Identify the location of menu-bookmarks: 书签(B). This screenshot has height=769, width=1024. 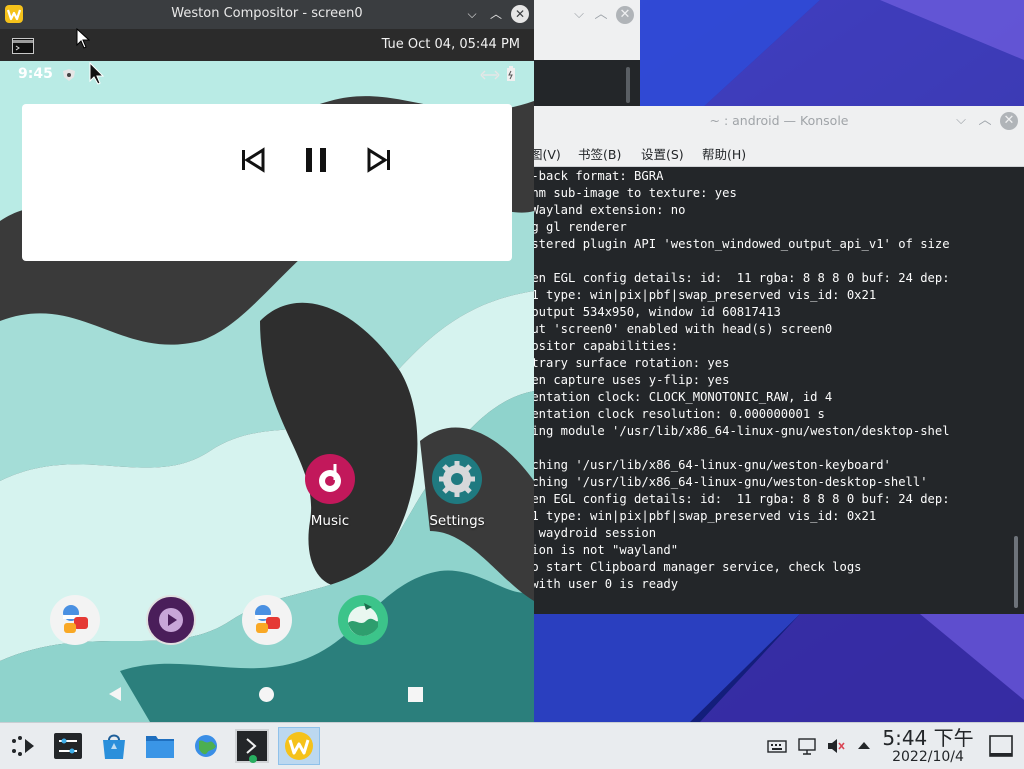
(599, 153).